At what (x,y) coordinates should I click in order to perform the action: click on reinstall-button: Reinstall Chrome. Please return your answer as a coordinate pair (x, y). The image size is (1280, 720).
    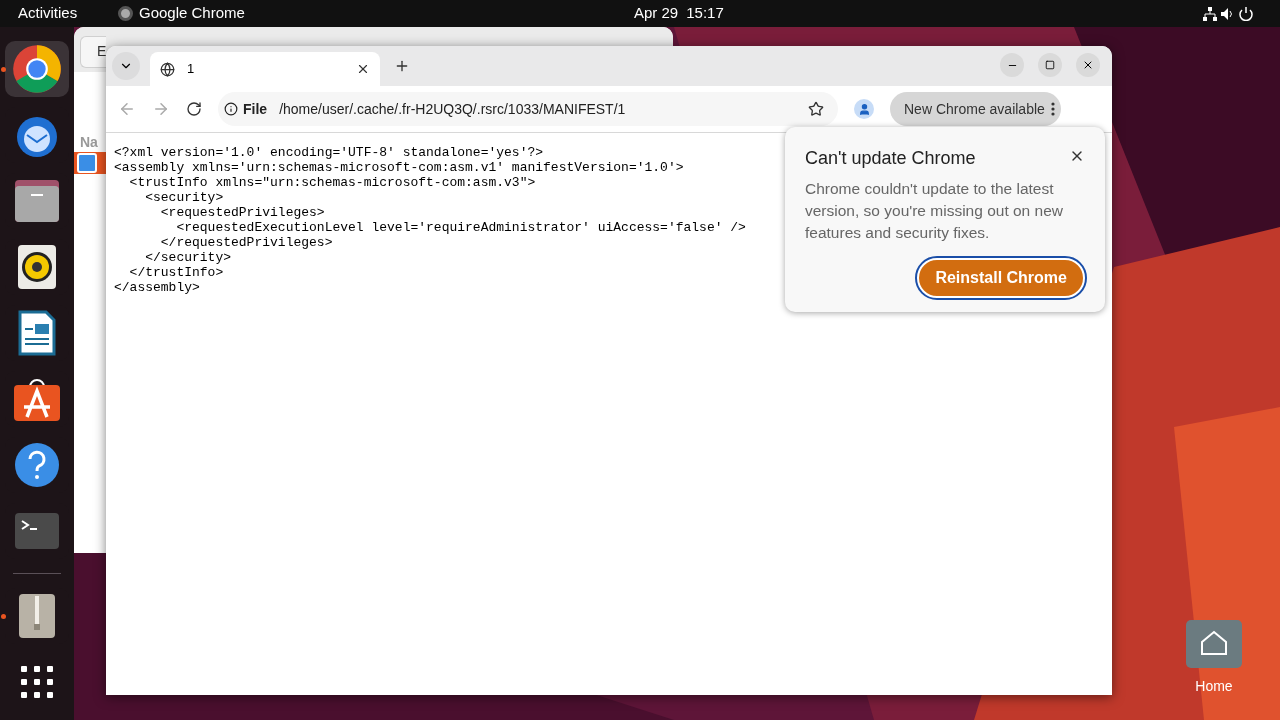
    Looking at the image, I should click on (1001, 278).